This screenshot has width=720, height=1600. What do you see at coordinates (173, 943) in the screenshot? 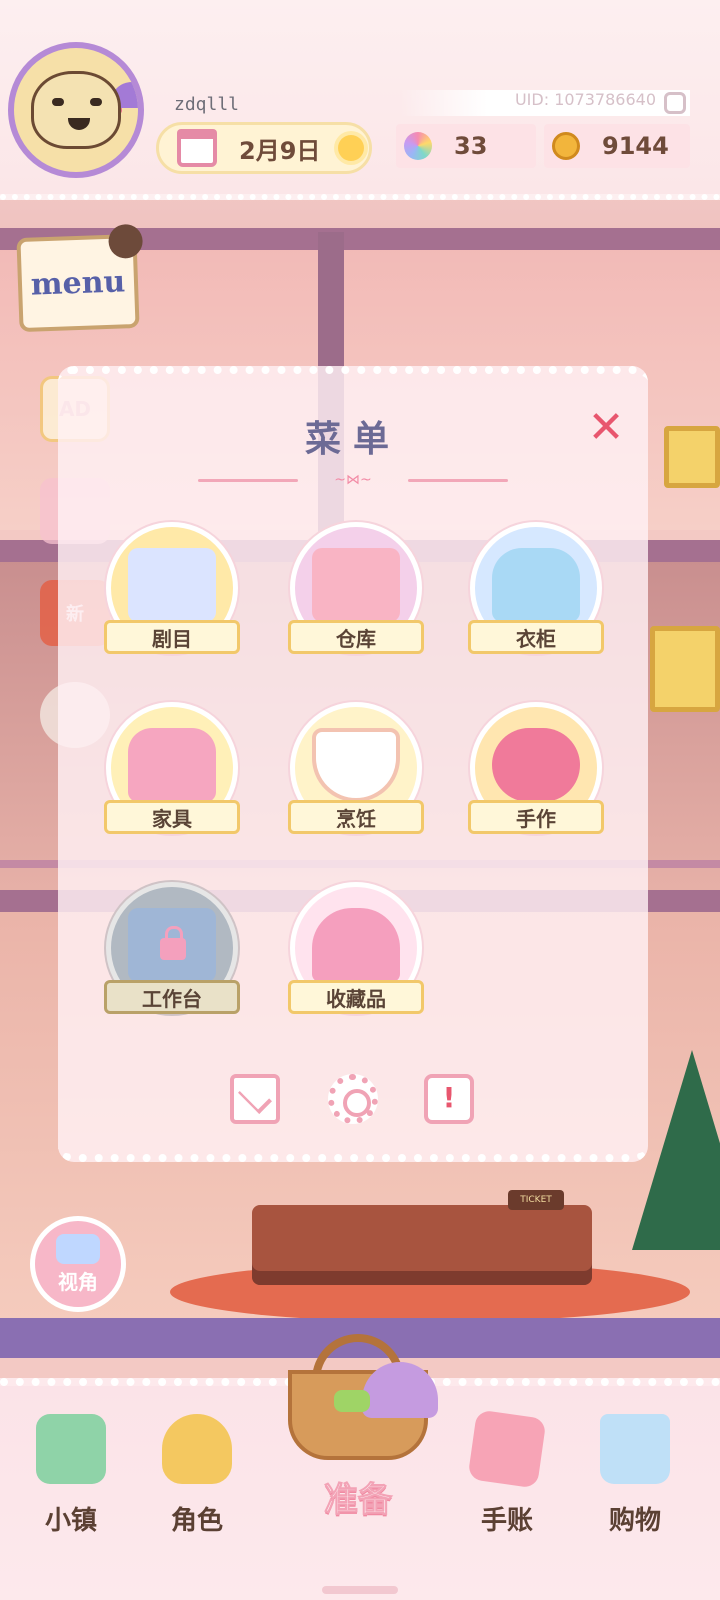
I see `lock-icon` at bounding box center [173, 943].